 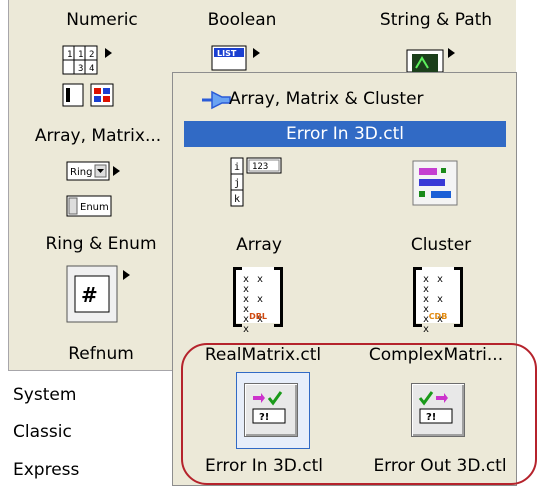 What do you see at coordinates (88, 76) in the screenshot?
I see `numeric-icon: 1 1 2 3 4` at bounding box center [88, 76].